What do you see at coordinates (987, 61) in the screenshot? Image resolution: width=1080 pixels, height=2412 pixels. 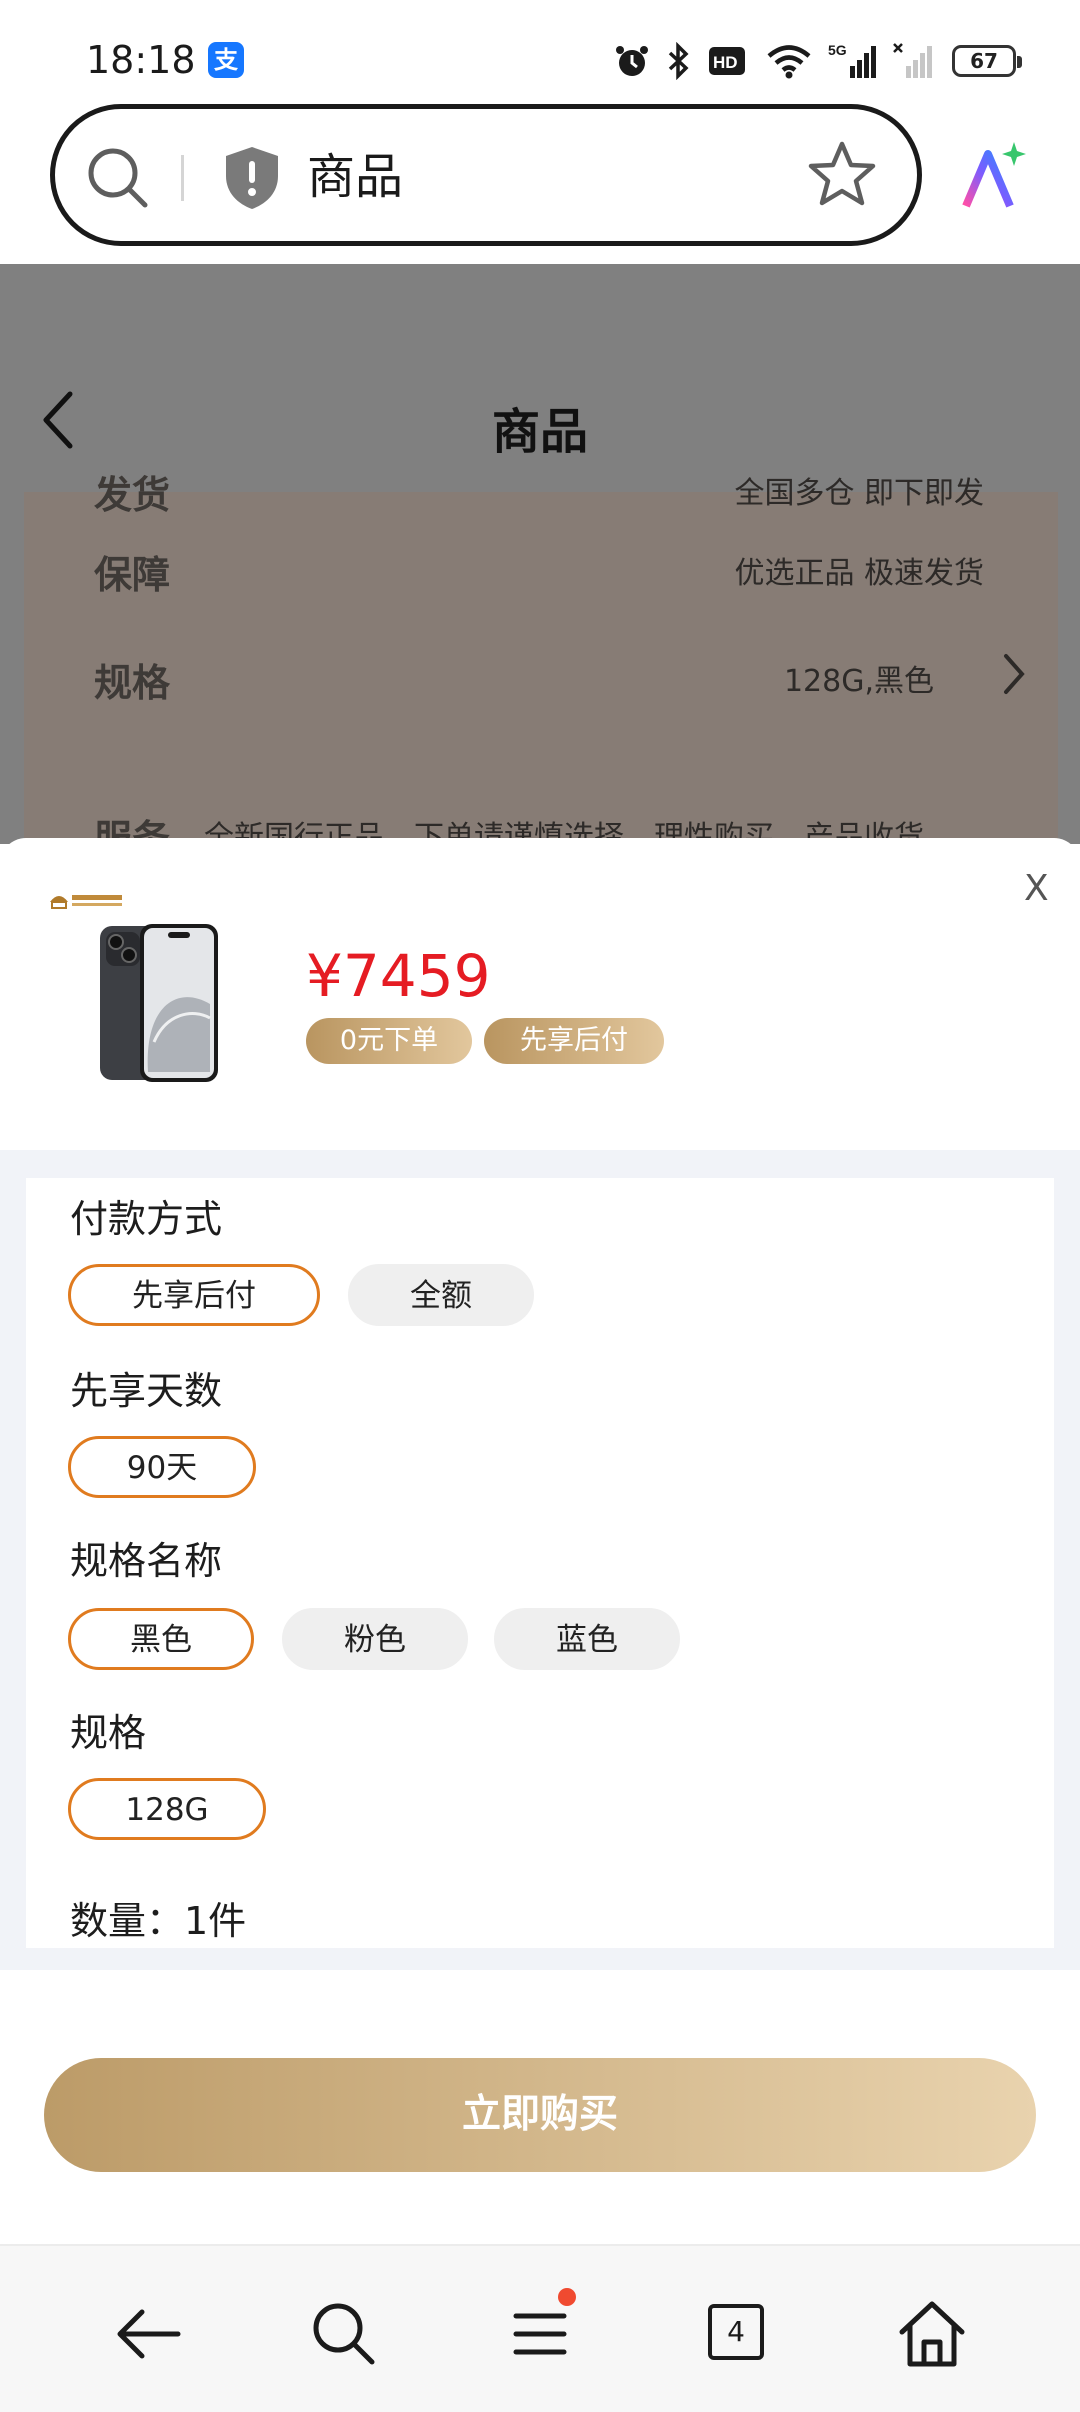 I see `battery-icon: 67` at bounding box center [987, 61].